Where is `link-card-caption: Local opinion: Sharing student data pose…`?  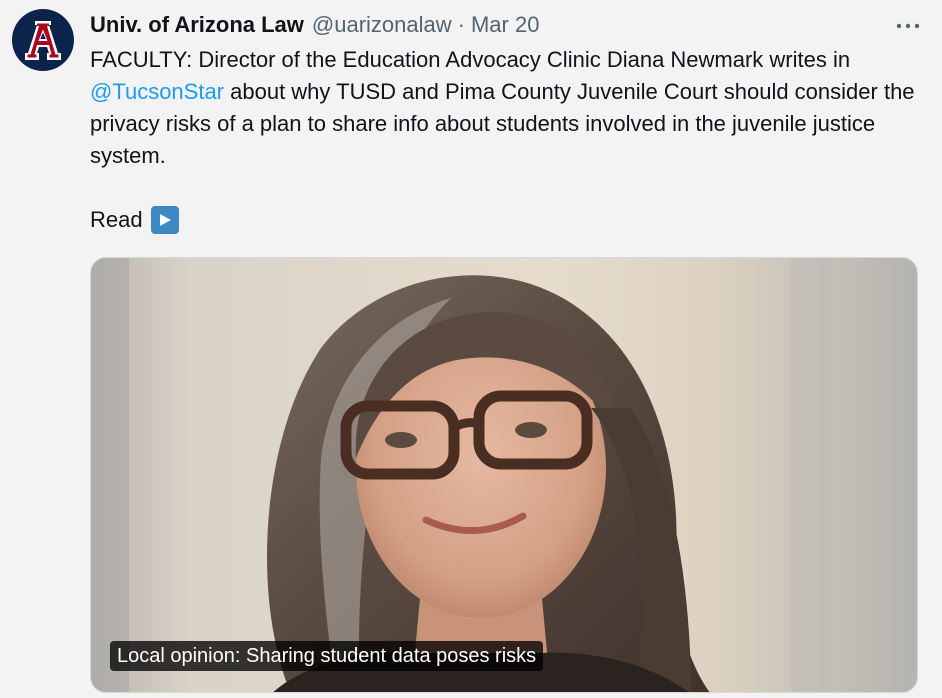 link-card-caption: Local opinion: Sharing student data pose… is located at coordinates (327, 656).